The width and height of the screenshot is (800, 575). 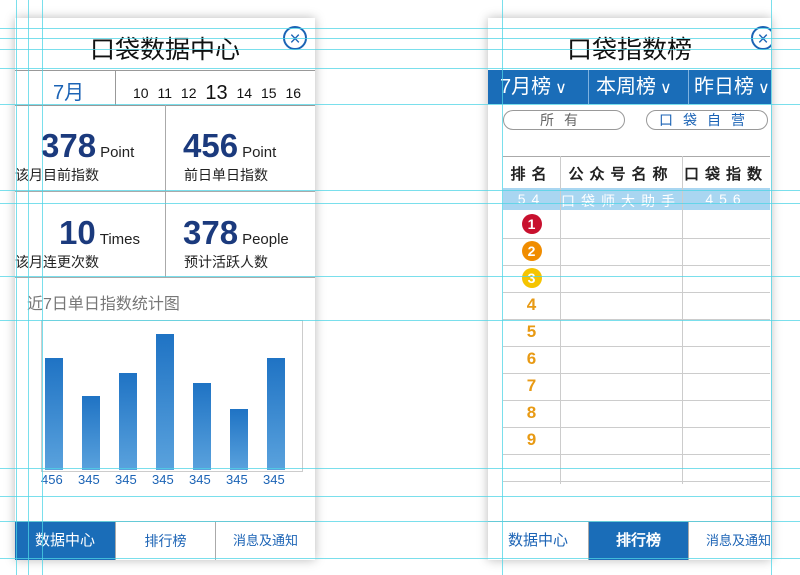 I want to click on table-row, so click(x=636, y=468).